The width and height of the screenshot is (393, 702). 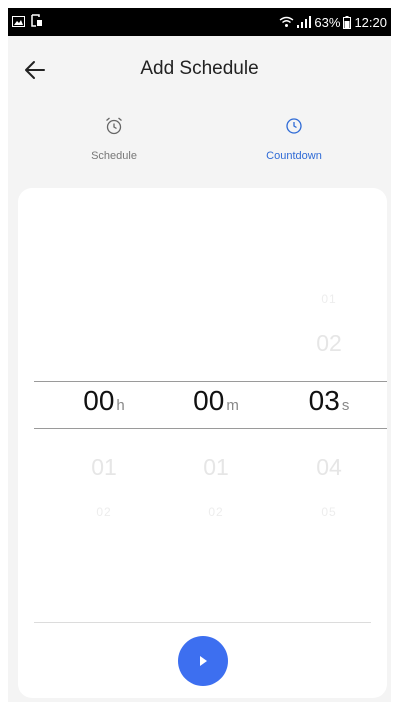 I want to click on minutes-selected: 00 m, so click(x=216, y=401).